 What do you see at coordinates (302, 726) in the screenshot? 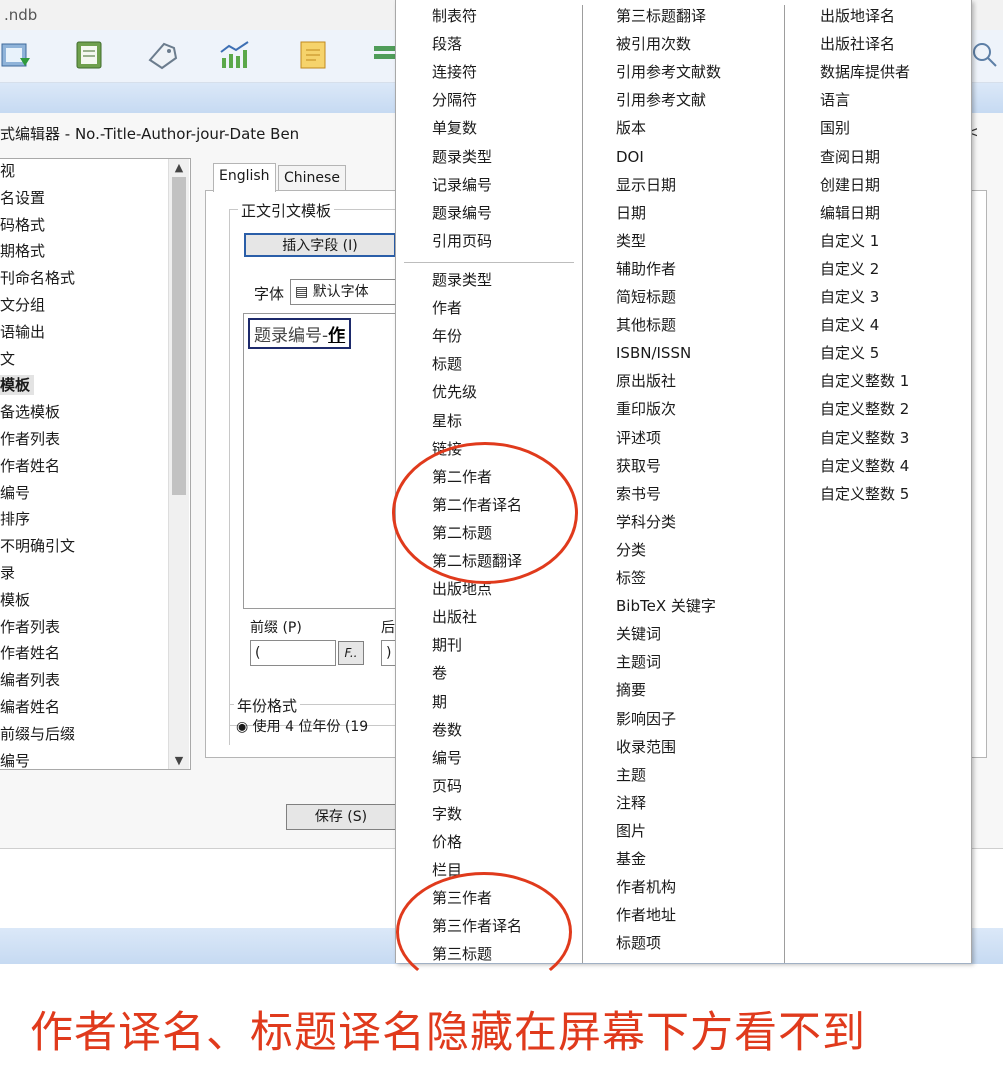
I see `year-option: ◉ 使用 4 位年份 (19` at bounding box center [302, 726].